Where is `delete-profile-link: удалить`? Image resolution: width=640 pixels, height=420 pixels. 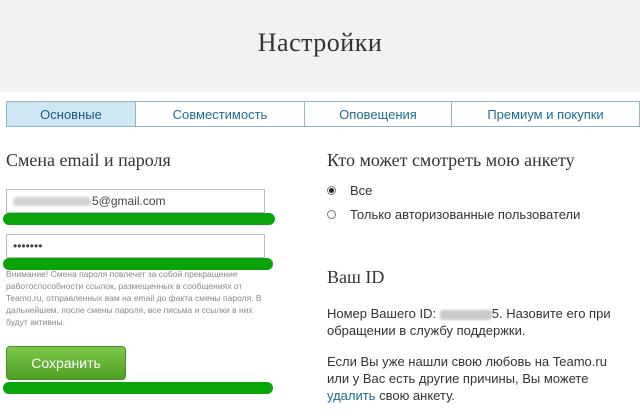
delete-profile-link: удалить is located at coordinates (351, 395).